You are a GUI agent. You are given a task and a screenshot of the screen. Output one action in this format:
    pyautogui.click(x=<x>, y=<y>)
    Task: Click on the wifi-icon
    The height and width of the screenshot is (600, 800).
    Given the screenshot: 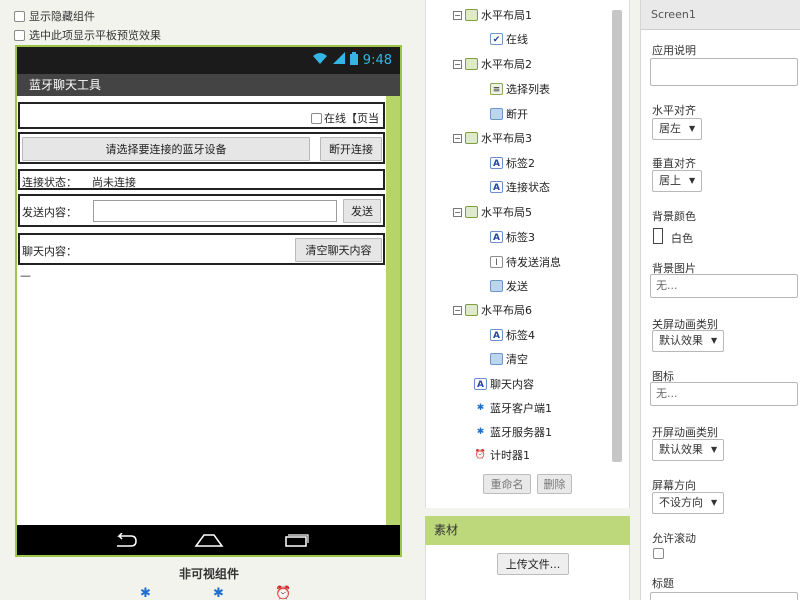 What is the action you would take?
    pyautogui.click(x=320, y=60)
    